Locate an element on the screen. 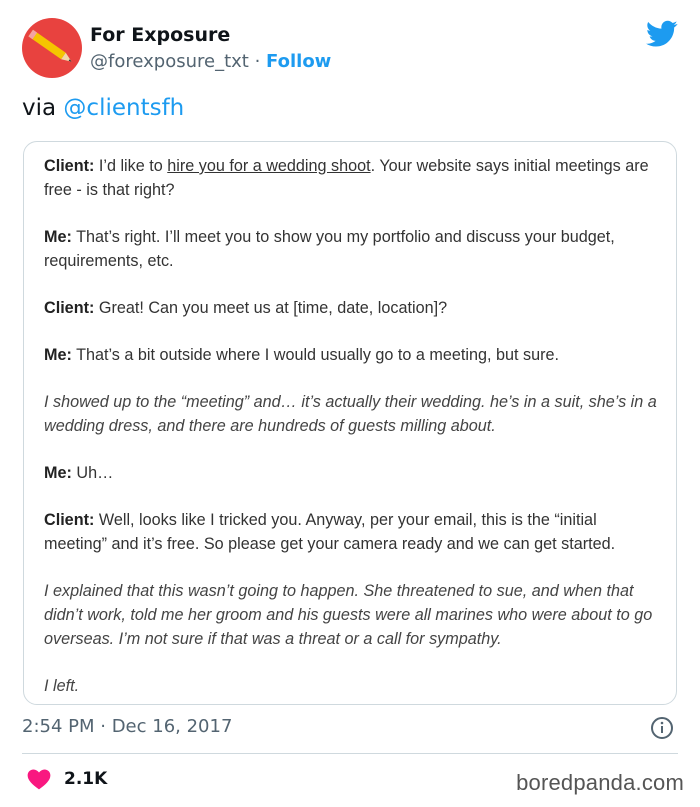 This screenshot has width=700, height=807. tweet-text: via @clientsfh is located at coordinates (103, 108).